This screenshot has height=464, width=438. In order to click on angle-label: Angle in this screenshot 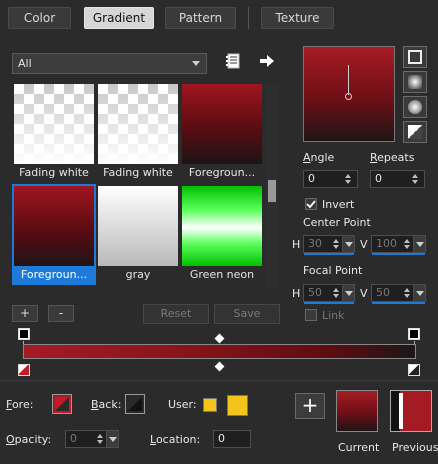, I will do `click(319, 157)`.